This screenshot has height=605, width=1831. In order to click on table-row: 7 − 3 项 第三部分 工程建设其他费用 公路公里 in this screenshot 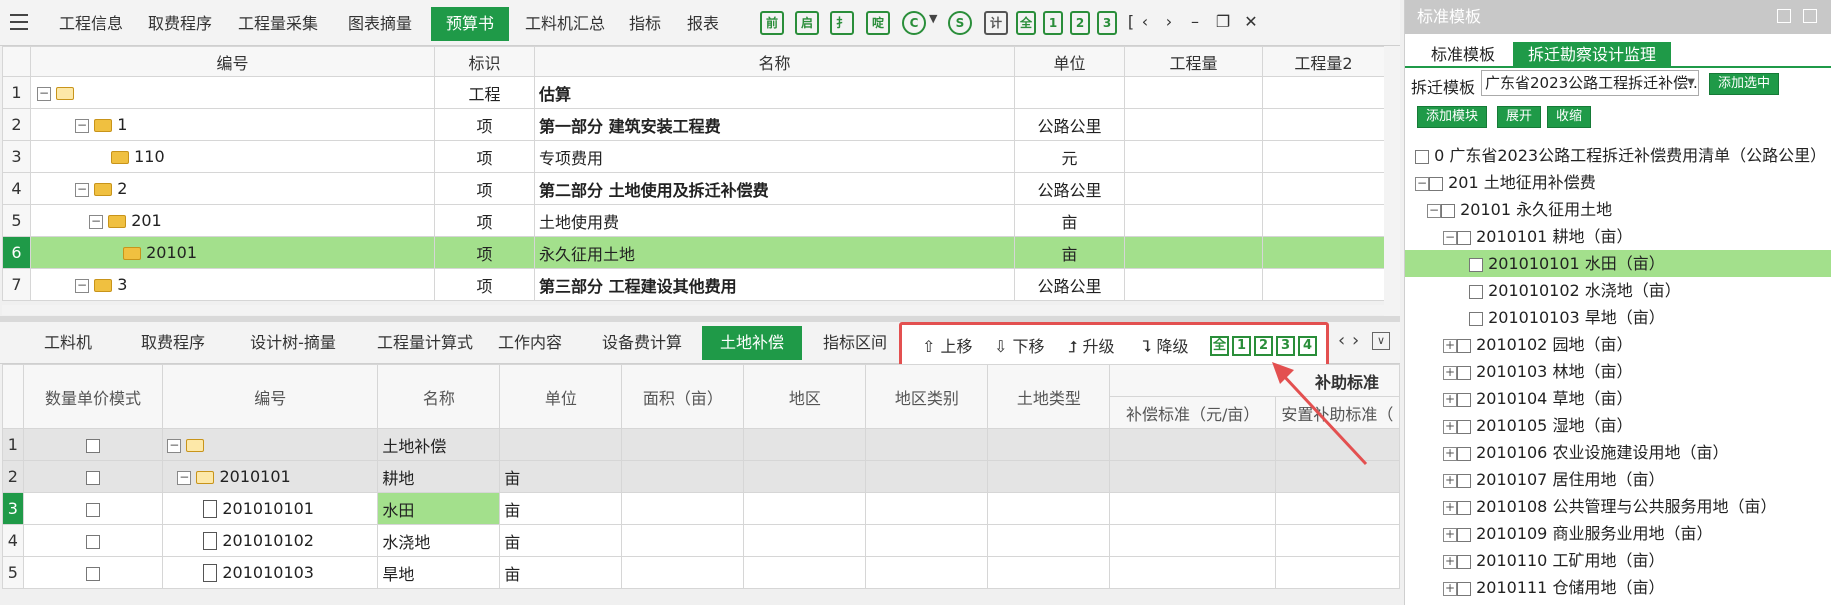, I will do `click(693, 284)`.